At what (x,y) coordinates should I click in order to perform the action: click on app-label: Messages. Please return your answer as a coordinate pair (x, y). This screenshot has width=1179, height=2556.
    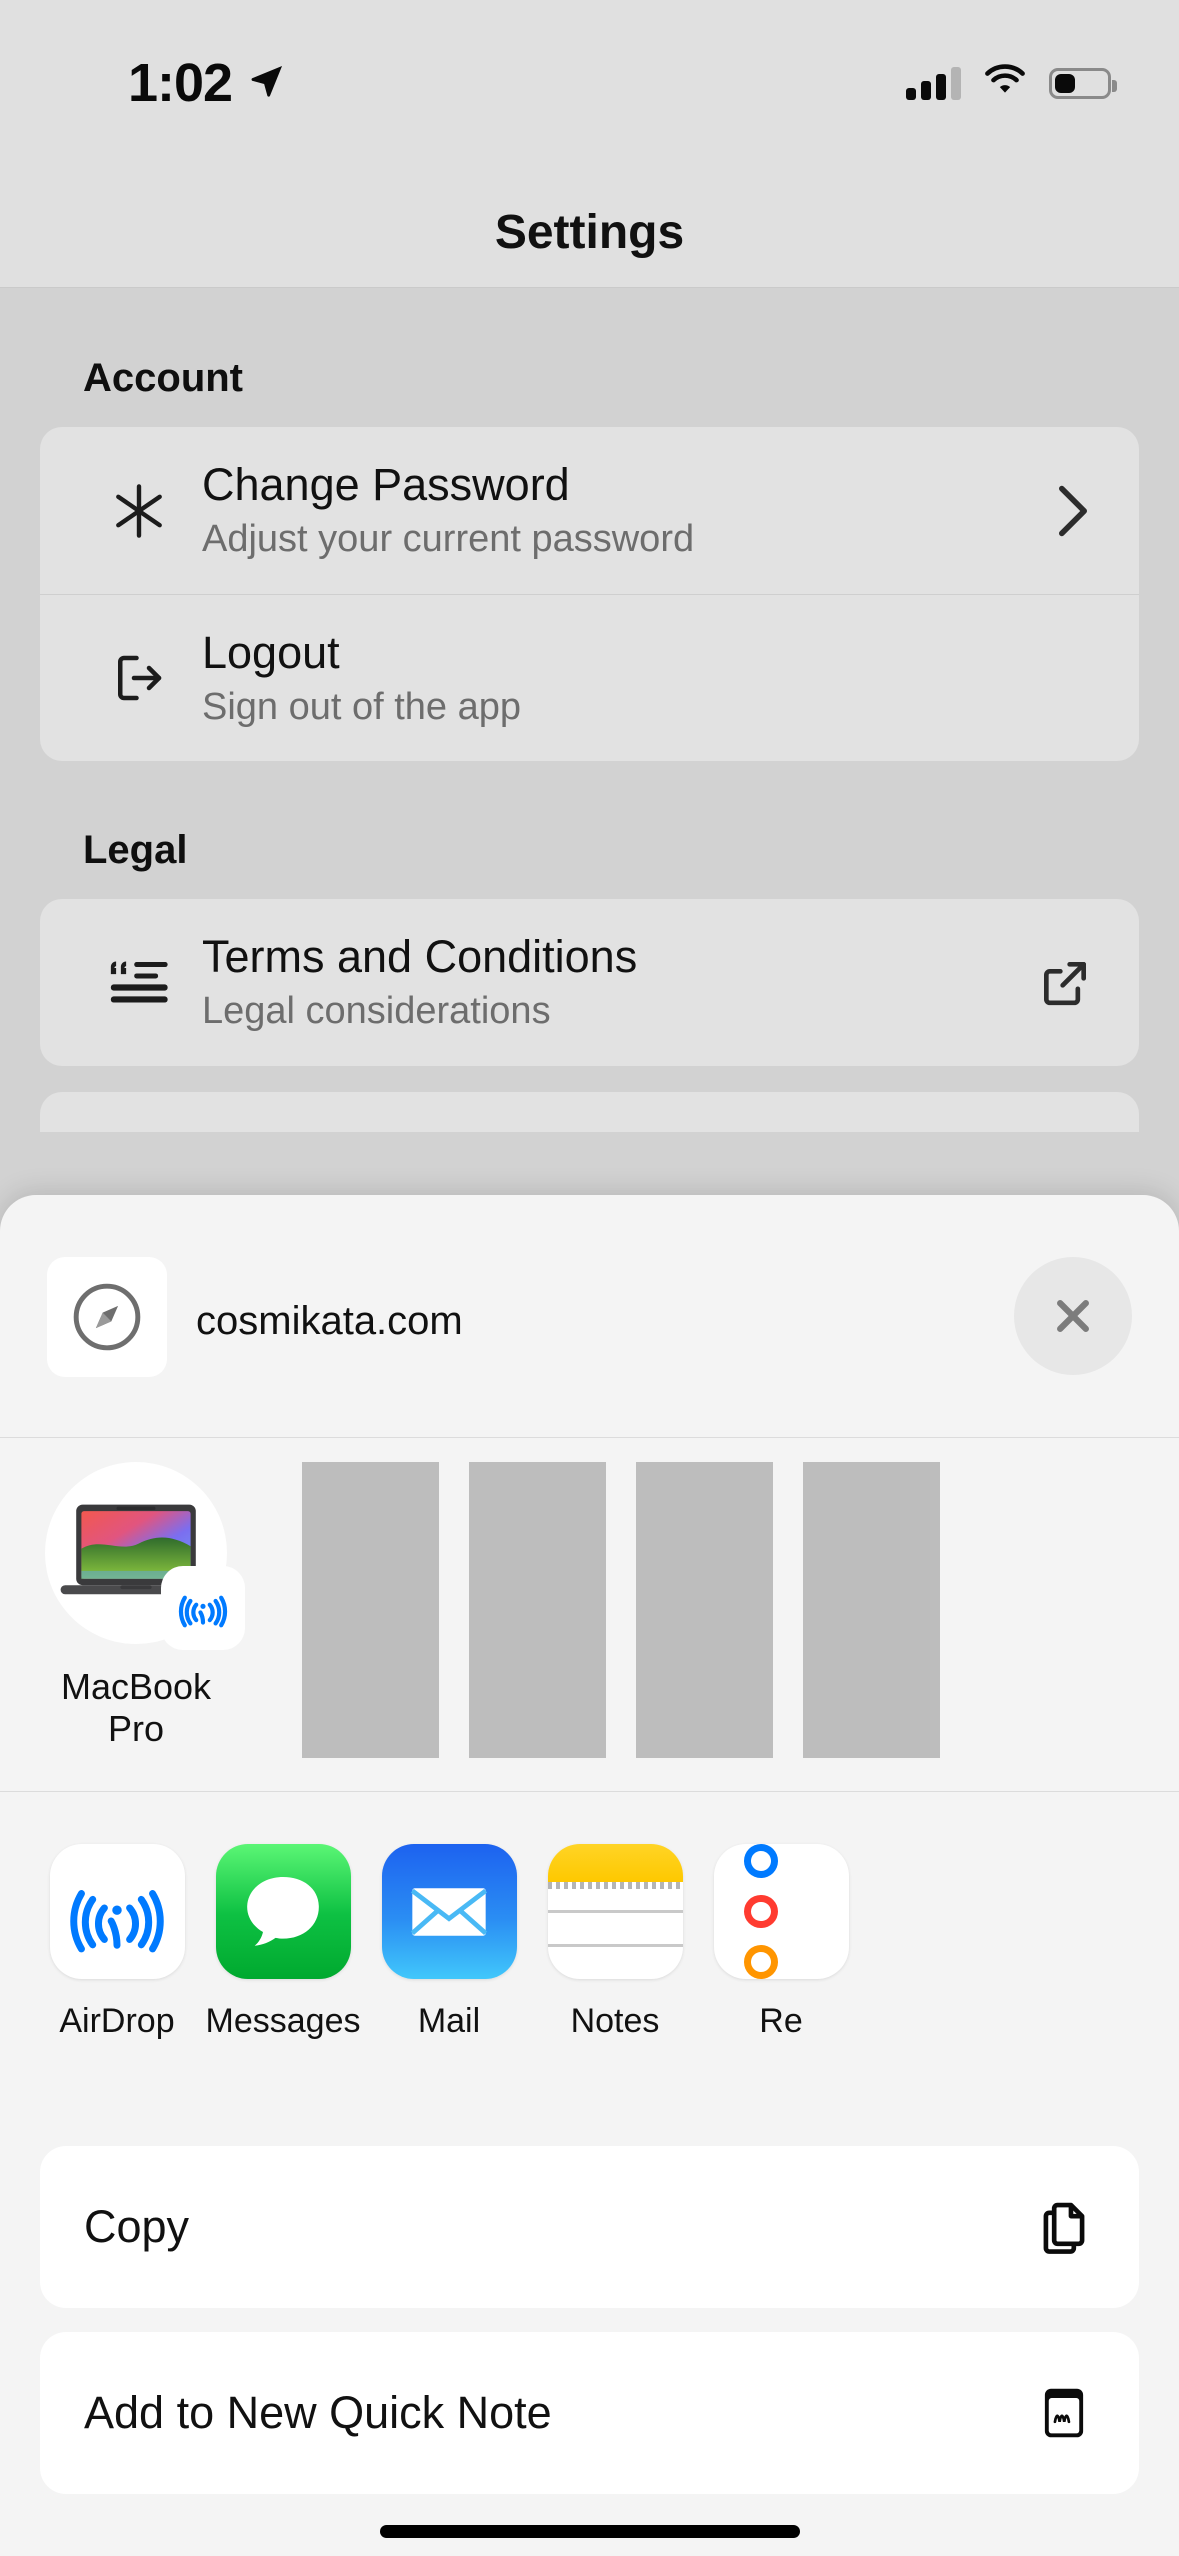
    Looking at the image, I should click on (283, 2021).